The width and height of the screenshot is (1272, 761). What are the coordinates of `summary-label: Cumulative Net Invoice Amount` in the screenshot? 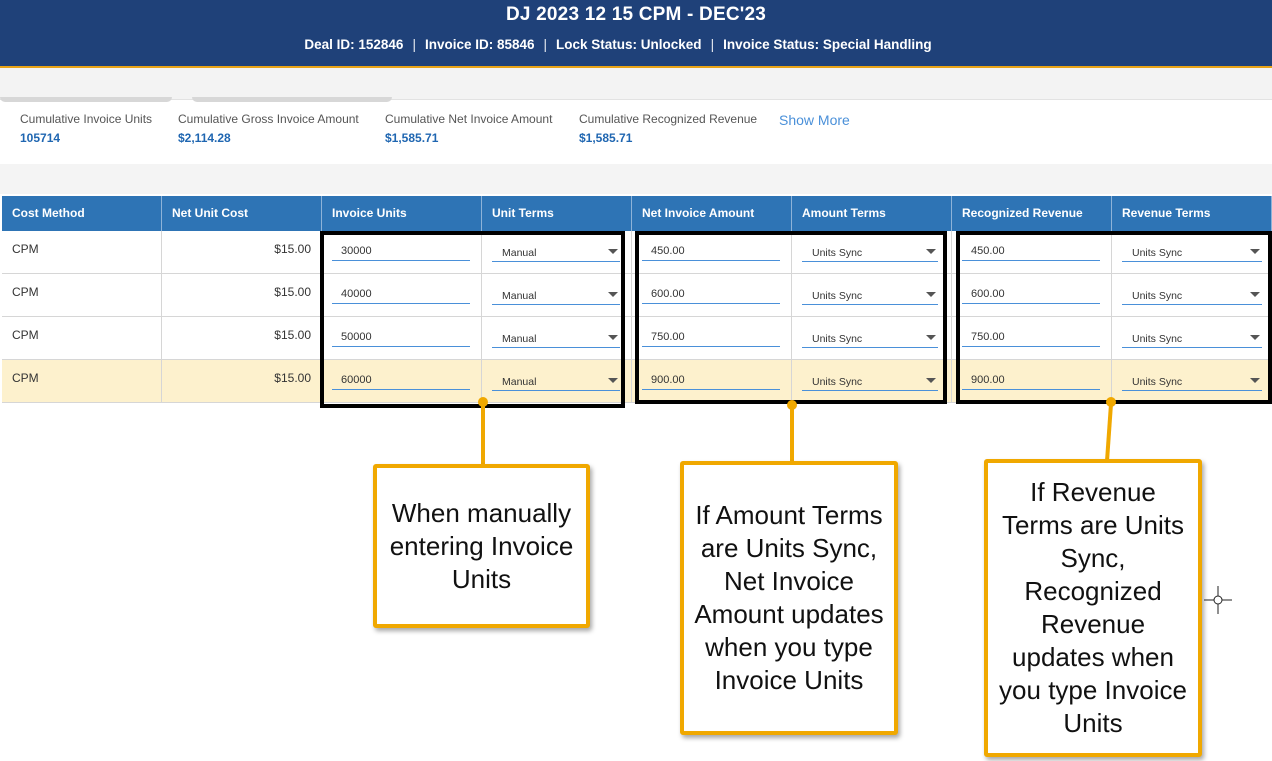 It's located at (469, 119).